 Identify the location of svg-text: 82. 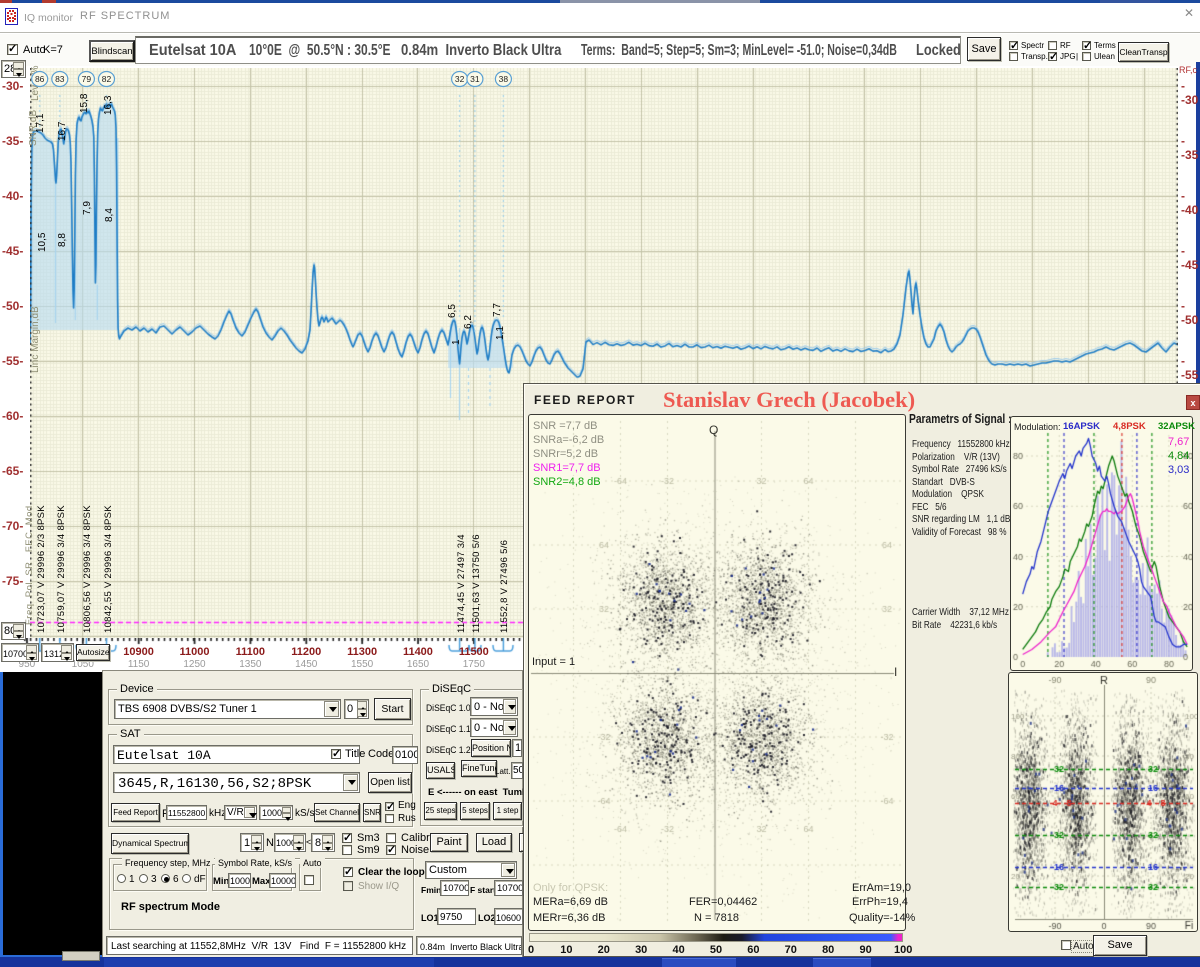
(107, 79).